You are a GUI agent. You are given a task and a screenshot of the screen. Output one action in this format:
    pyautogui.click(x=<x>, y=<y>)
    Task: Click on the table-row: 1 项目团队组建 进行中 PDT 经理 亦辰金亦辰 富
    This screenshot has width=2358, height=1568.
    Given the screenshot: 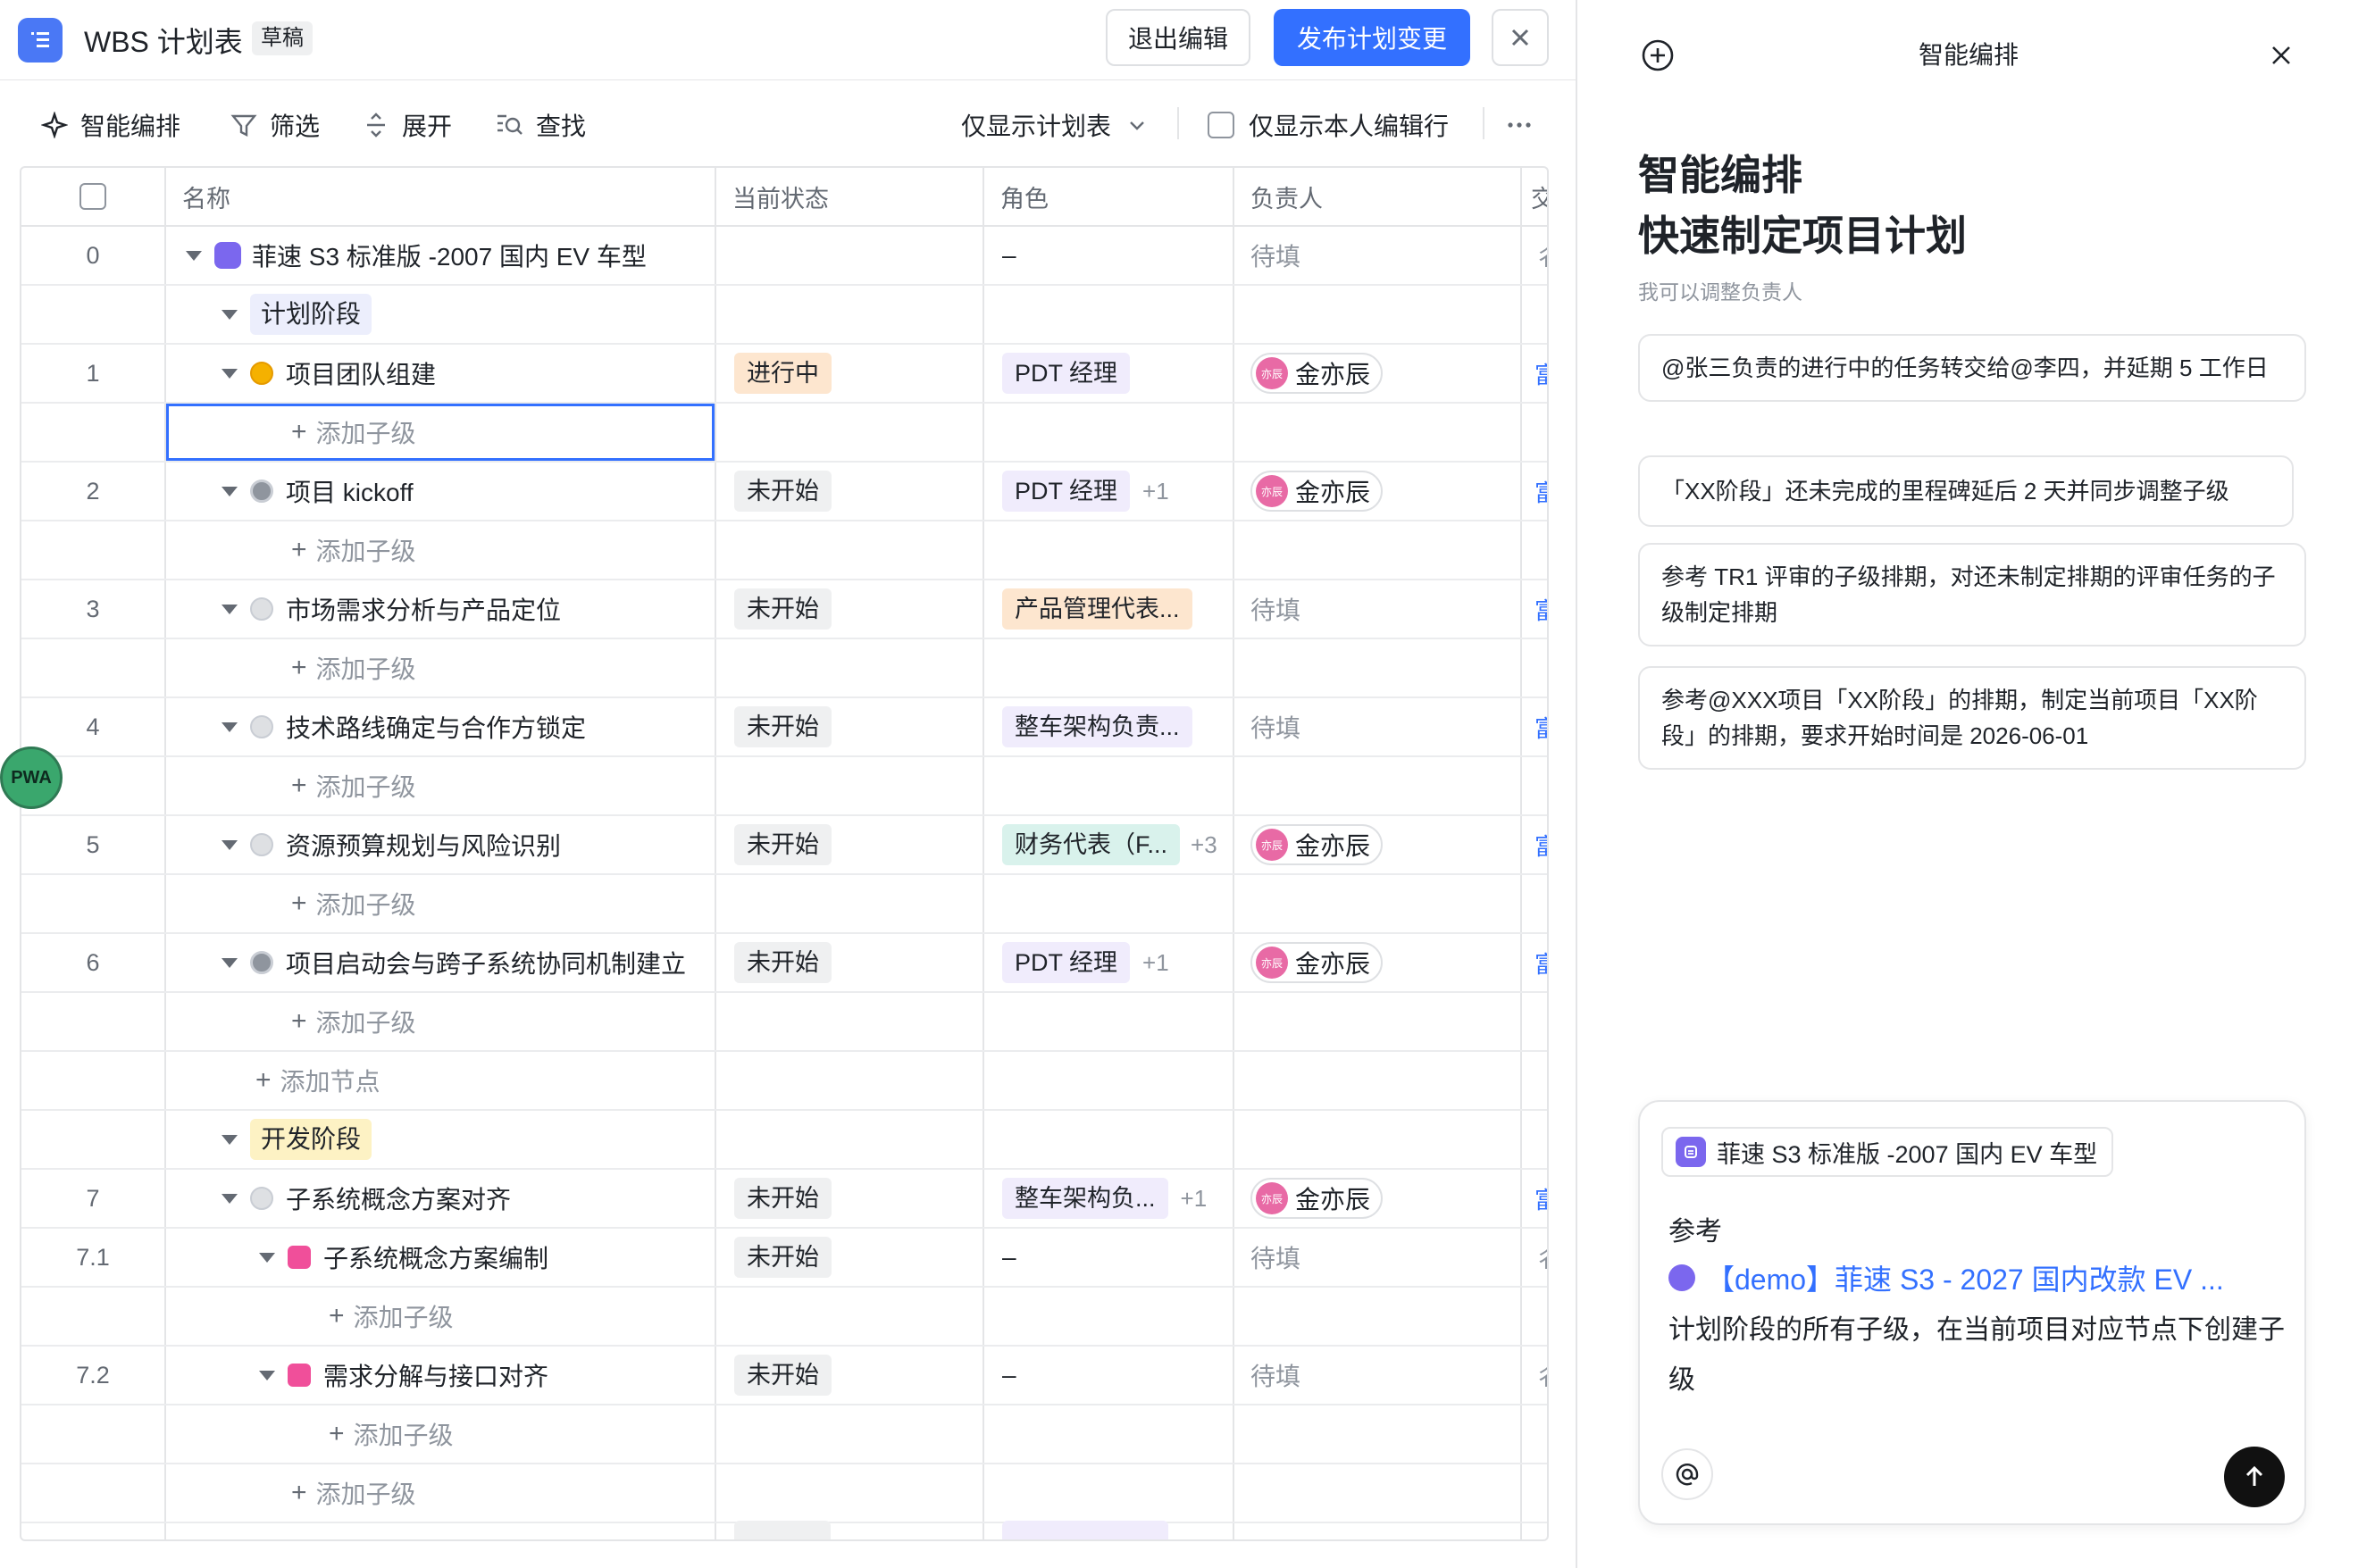 What is the action you would take?
    pyautogui.click(x=784, y=374)
    